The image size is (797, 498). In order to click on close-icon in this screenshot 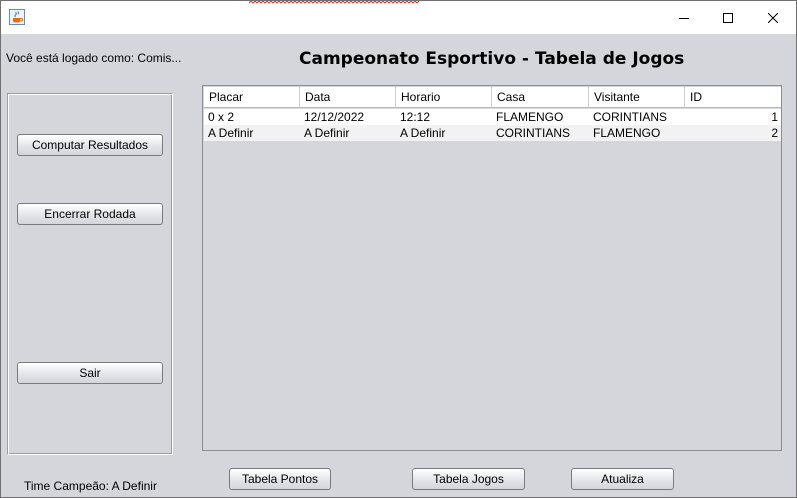, I will do `click(773, 17)`.